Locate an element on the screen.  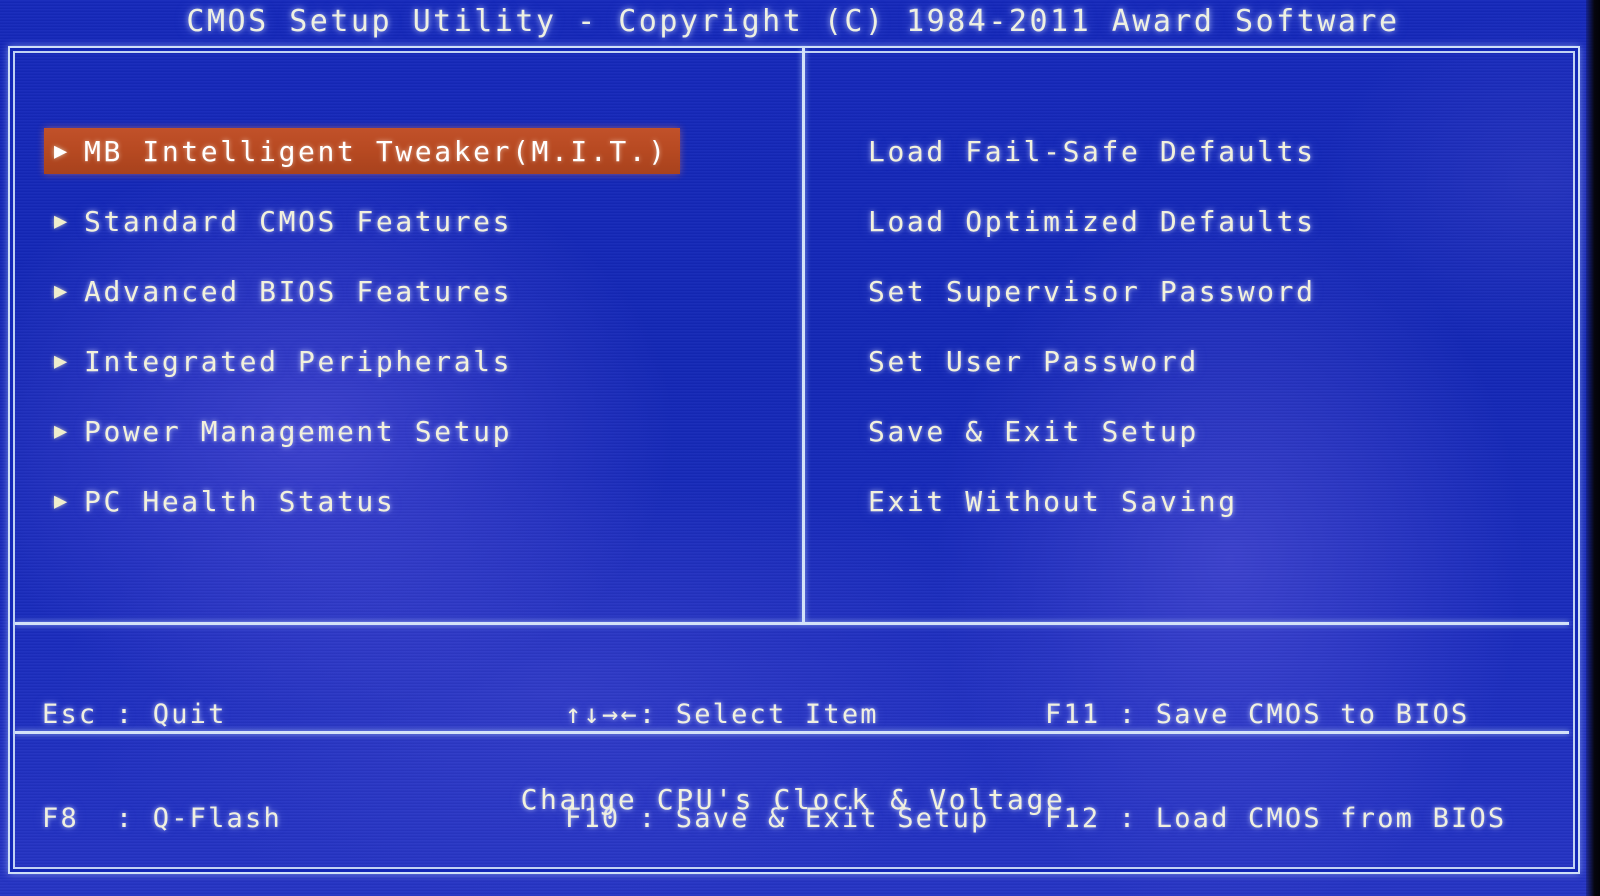
menu-item-label: Load Optimized Defaults is located at coordinates (1092, 221).